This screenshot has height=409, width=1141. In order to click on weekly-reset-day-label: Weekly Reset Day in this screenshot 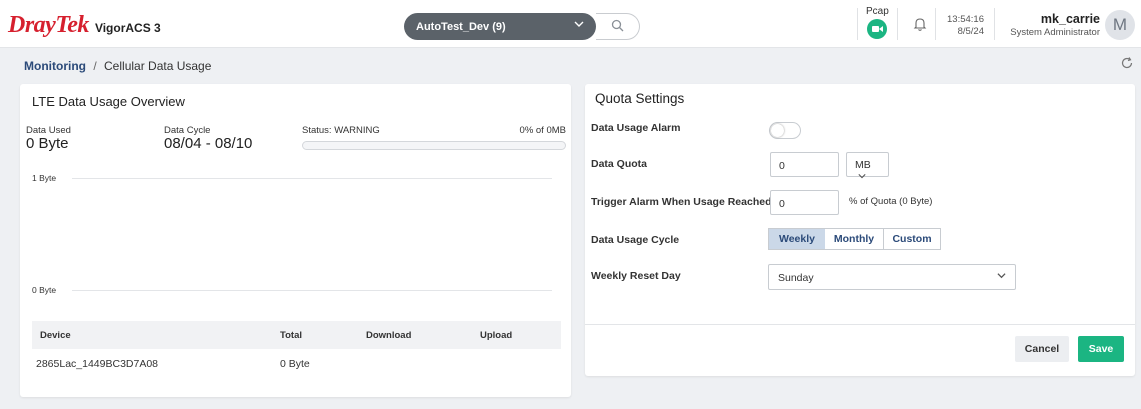, I will do `click(636, 276)`.